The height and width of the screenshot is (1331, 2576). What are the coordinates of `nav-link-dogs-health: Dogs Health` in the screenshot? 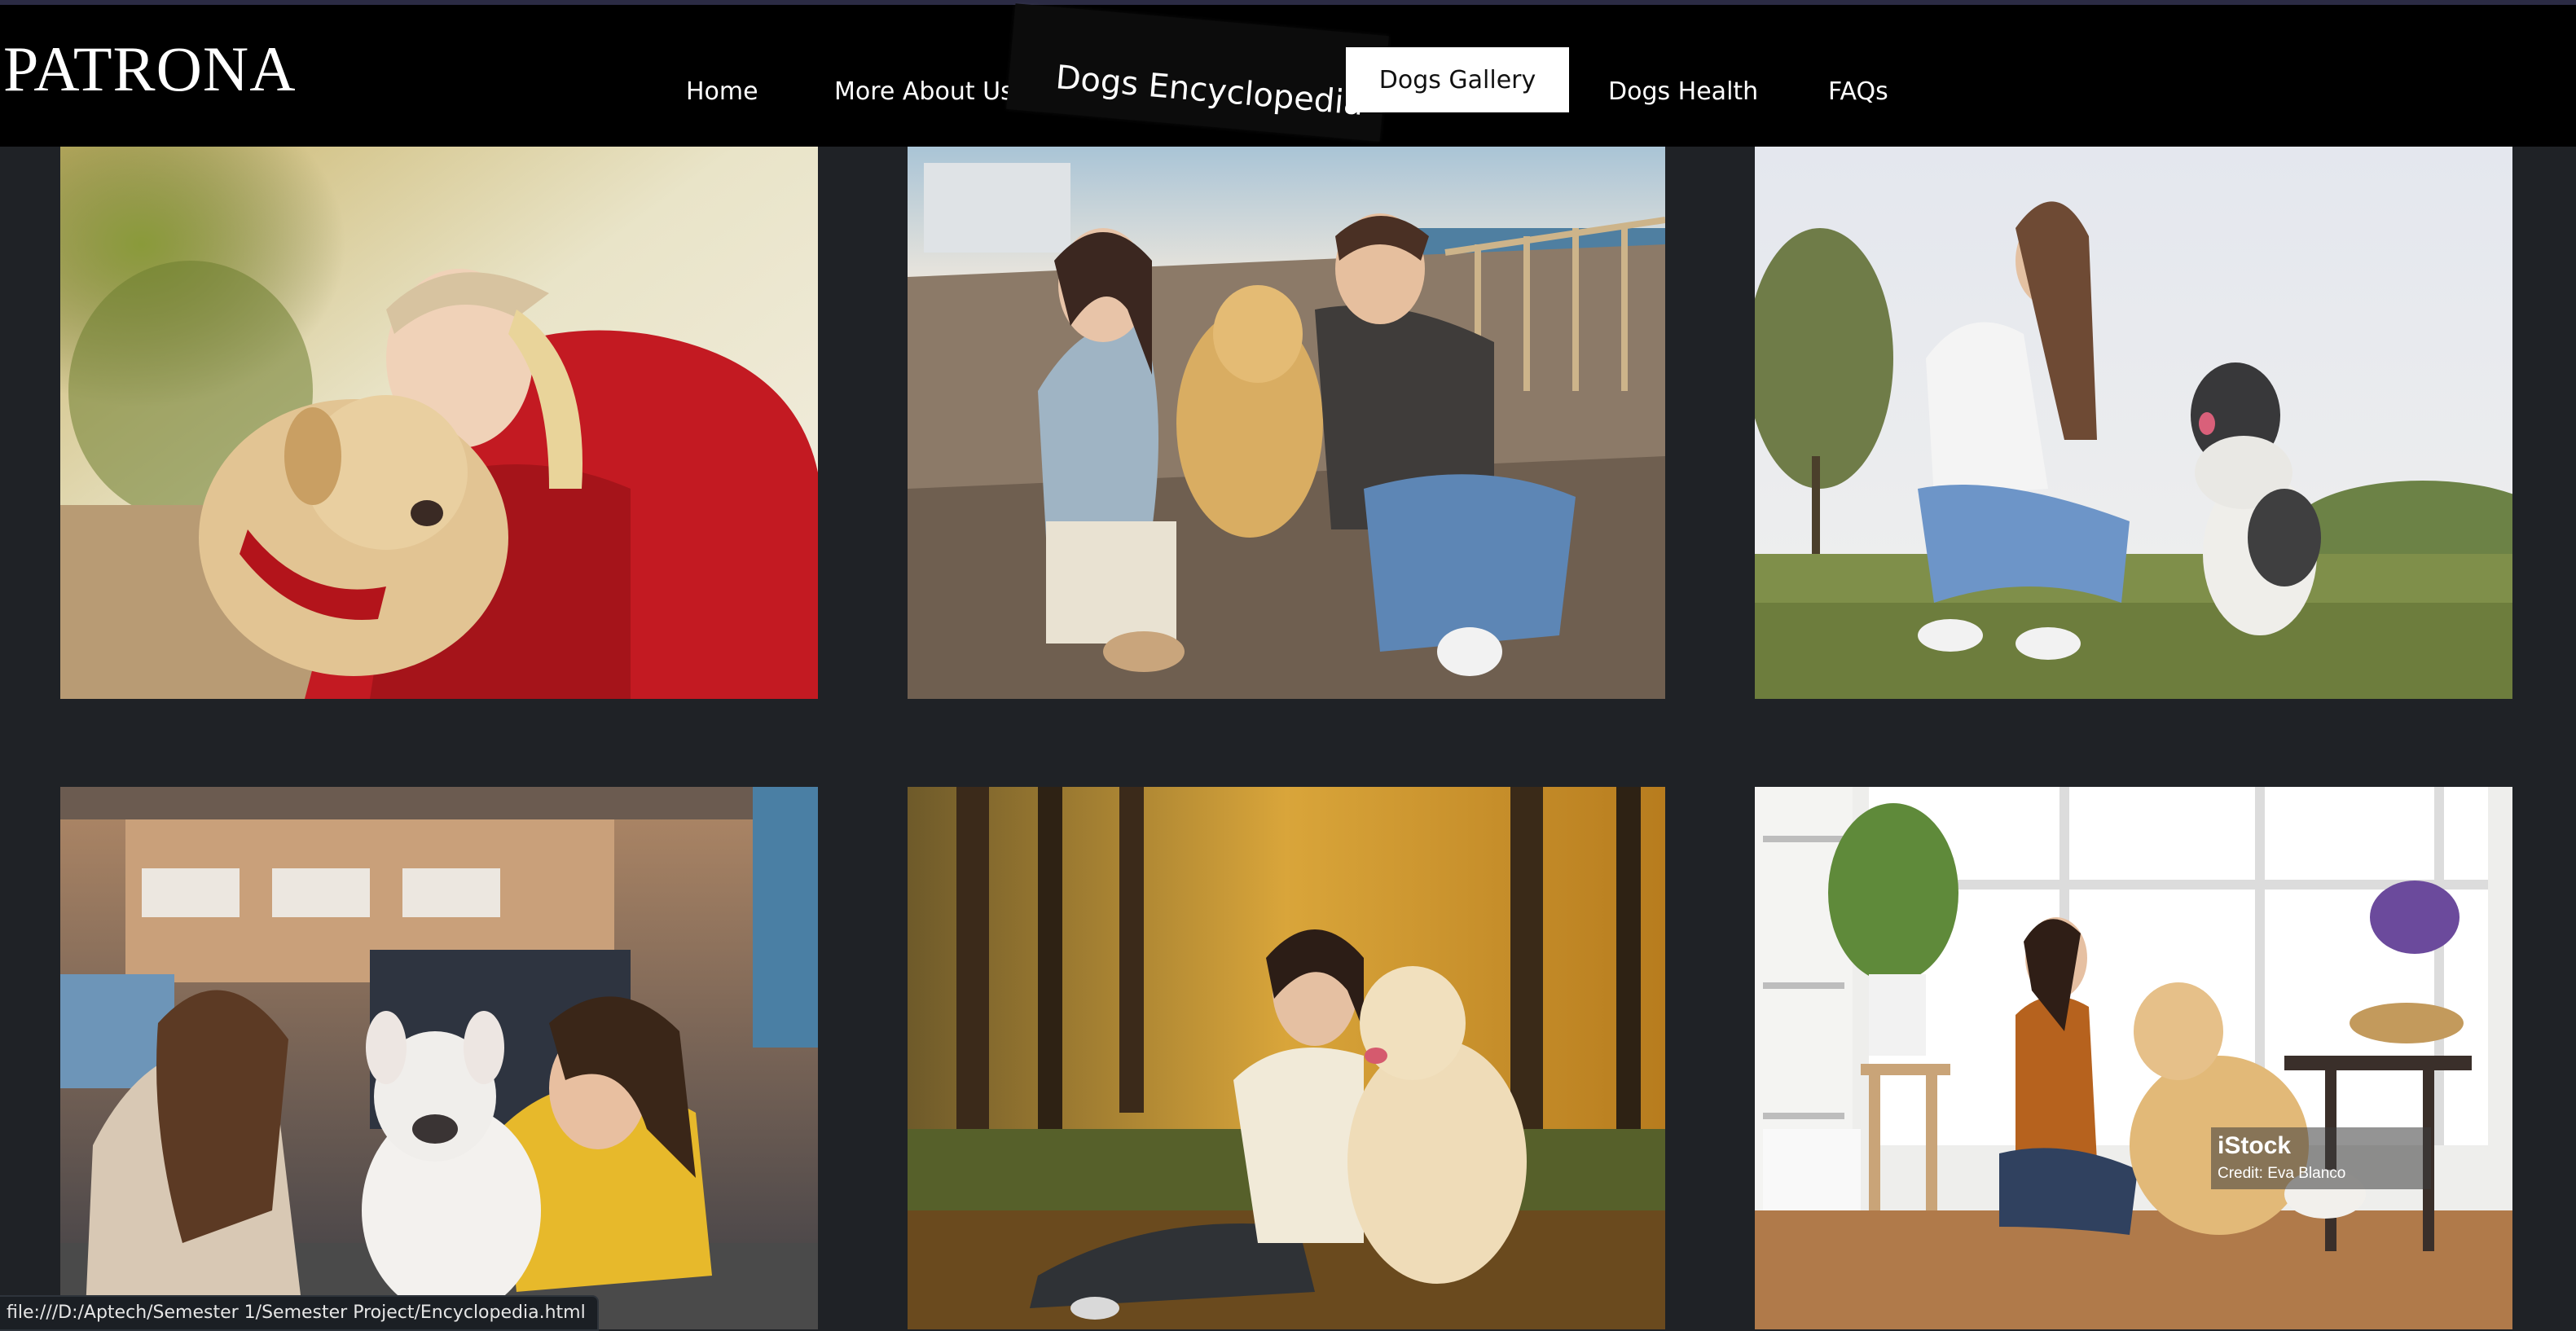 It's located at (1683, 92).